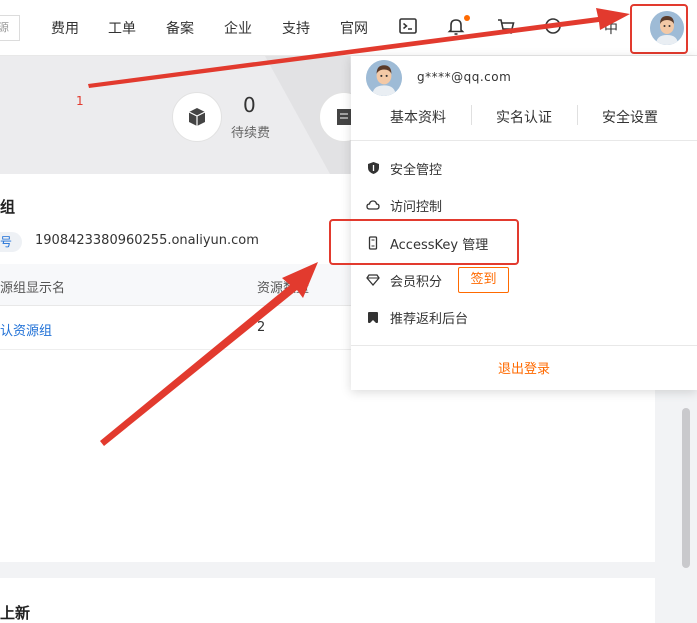 This screenshot has height=623, width=697. Describe the element at coordinates (384, 78) in the screenshot. I see `avatar` at that location.